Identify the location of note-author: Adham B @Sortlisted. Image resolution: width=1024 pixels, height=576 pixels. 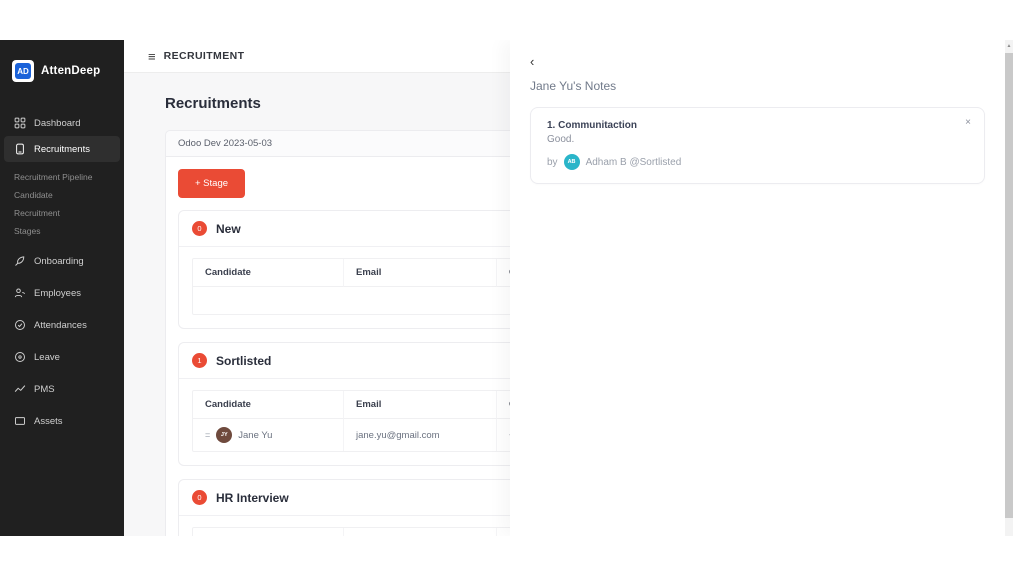
(633, 162).